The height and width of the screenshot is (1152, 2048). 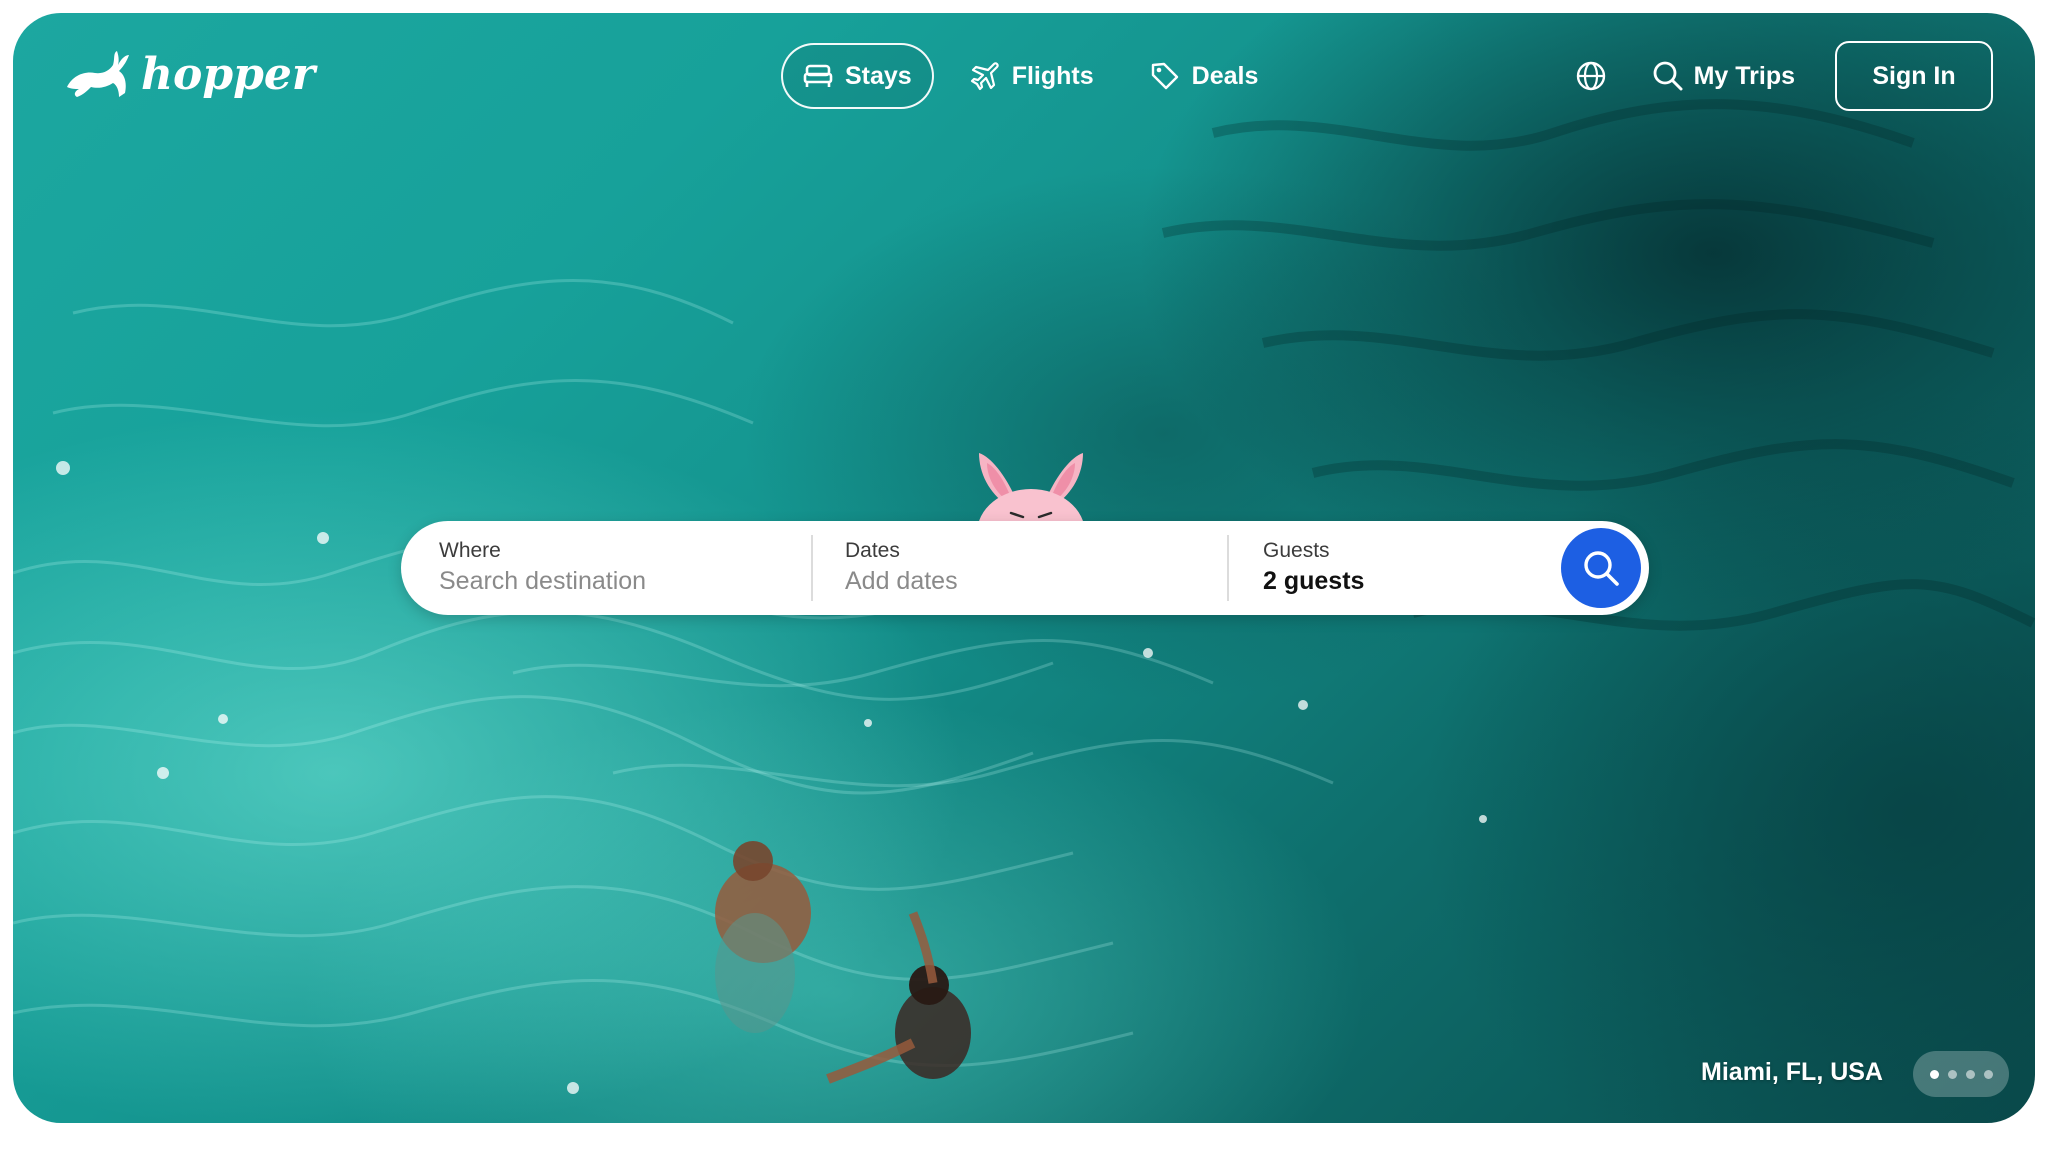 I want to click on language-button, so click(x=1591, y=76).